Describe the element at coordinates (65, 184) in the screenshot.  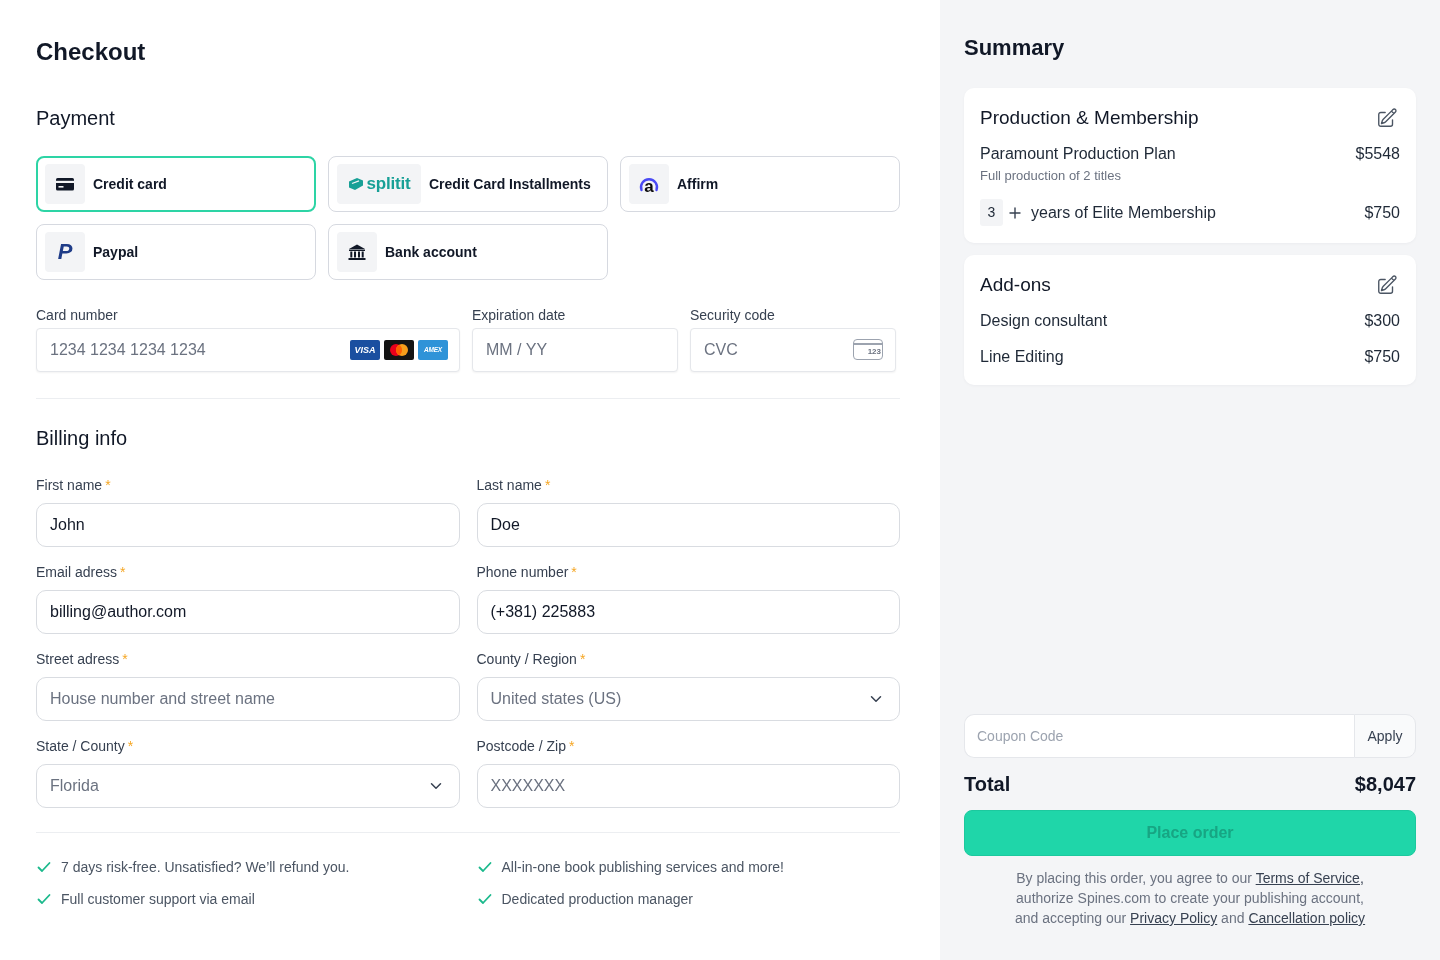
I see `credit-card-icon` at that location.